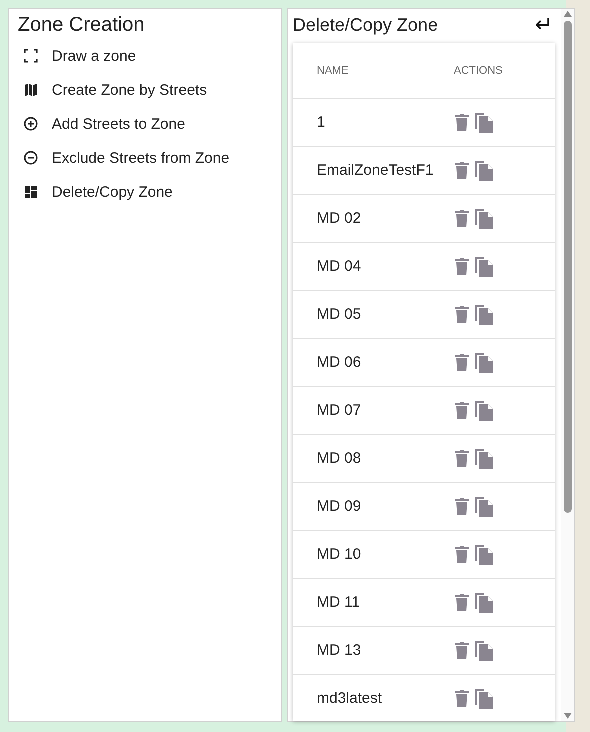 The image size is (590, 732). I want to click on menu-item: Create Zone by Streets, so click(145, 90).